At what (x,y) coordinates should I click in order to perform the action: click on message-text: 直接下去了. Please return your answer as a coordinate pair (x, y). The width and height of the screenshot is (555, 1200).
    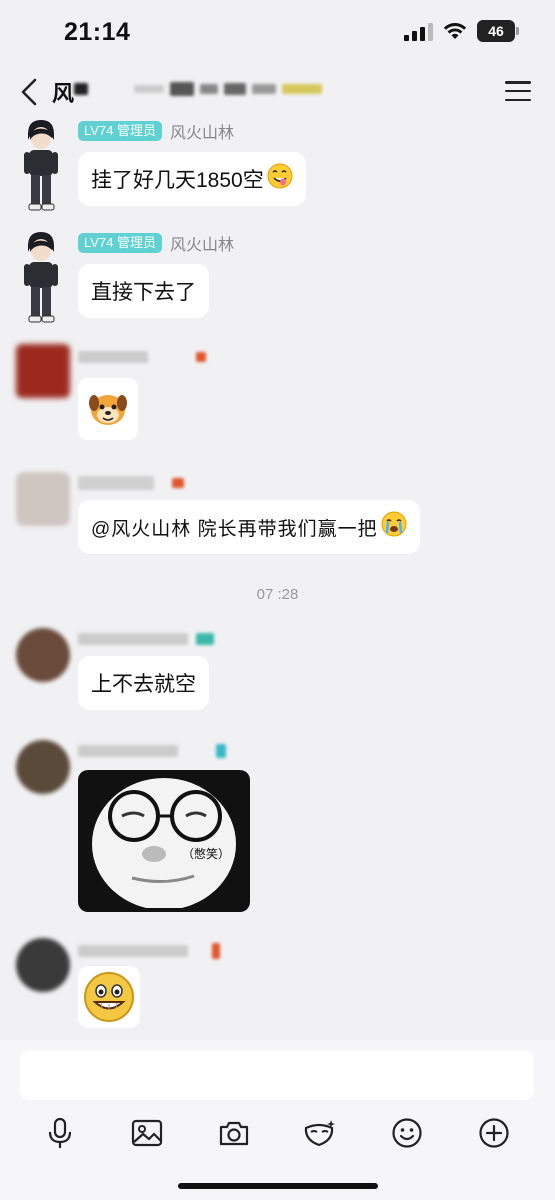
    Looking at the image, I should click on (143, 292).